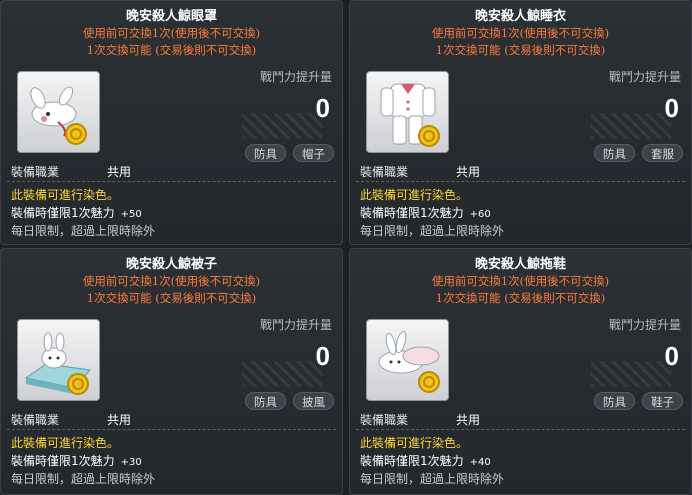 This screenshot has height=495, width=692. I want to click on item-title: 晚安殺人鯨被子, so click(171, 264).